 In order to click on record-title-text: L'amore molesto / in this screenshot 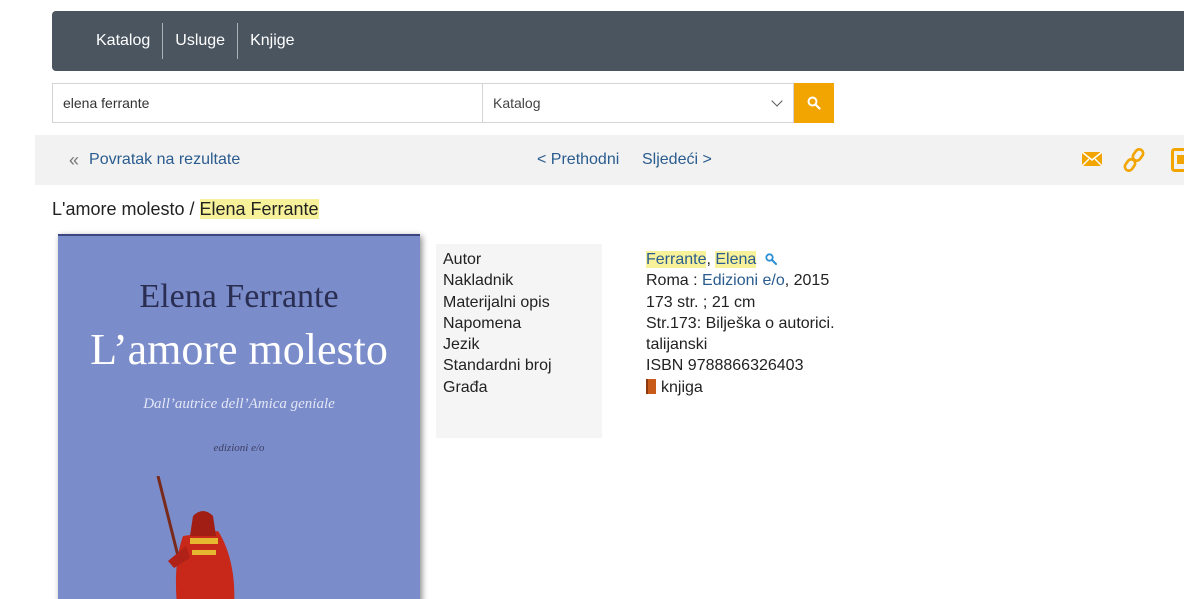, I will do `click(126, 209)`.